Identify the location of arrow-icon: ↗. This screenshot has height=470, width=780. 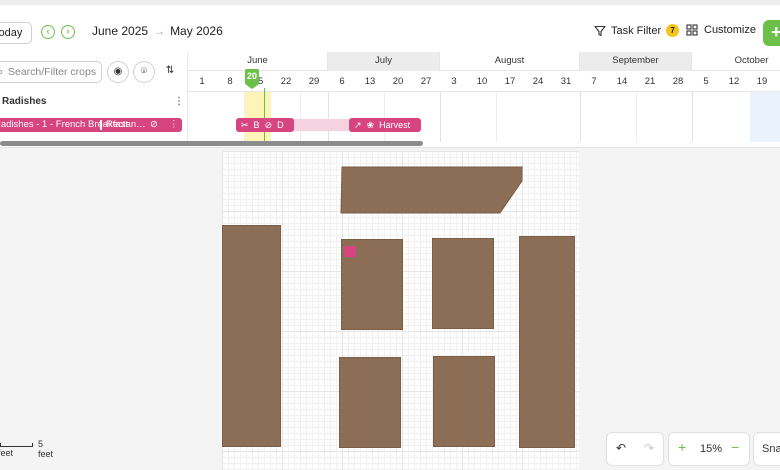
(358, 125).